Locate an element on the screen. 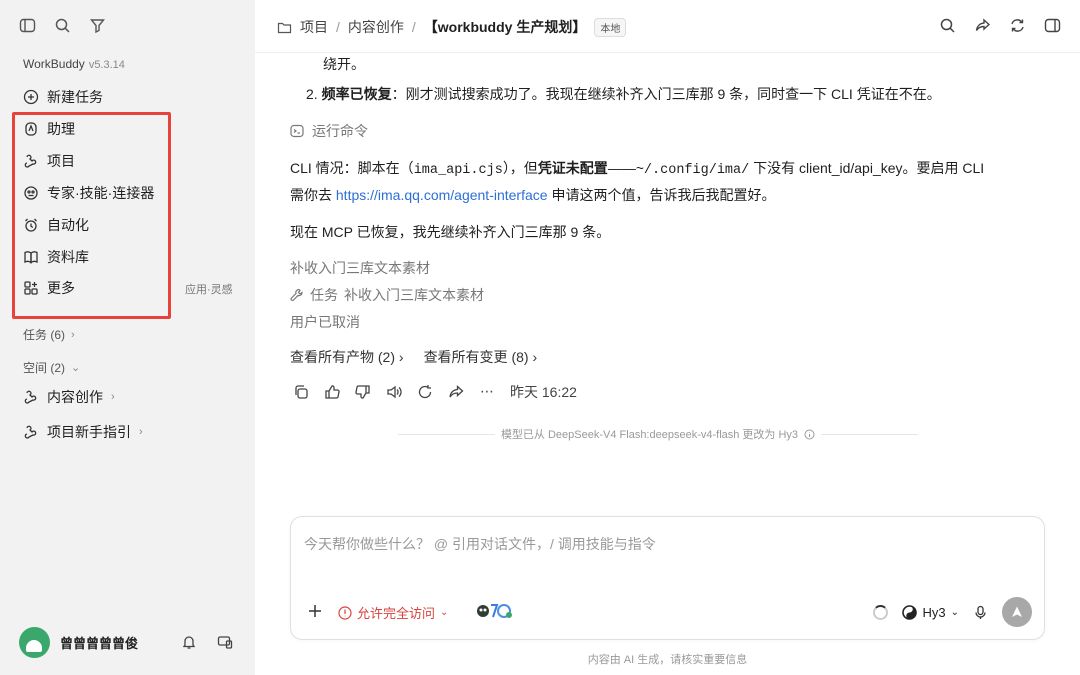  task-row: 任务 补收入门三库文本素材 is located at coordinates (387, 295).